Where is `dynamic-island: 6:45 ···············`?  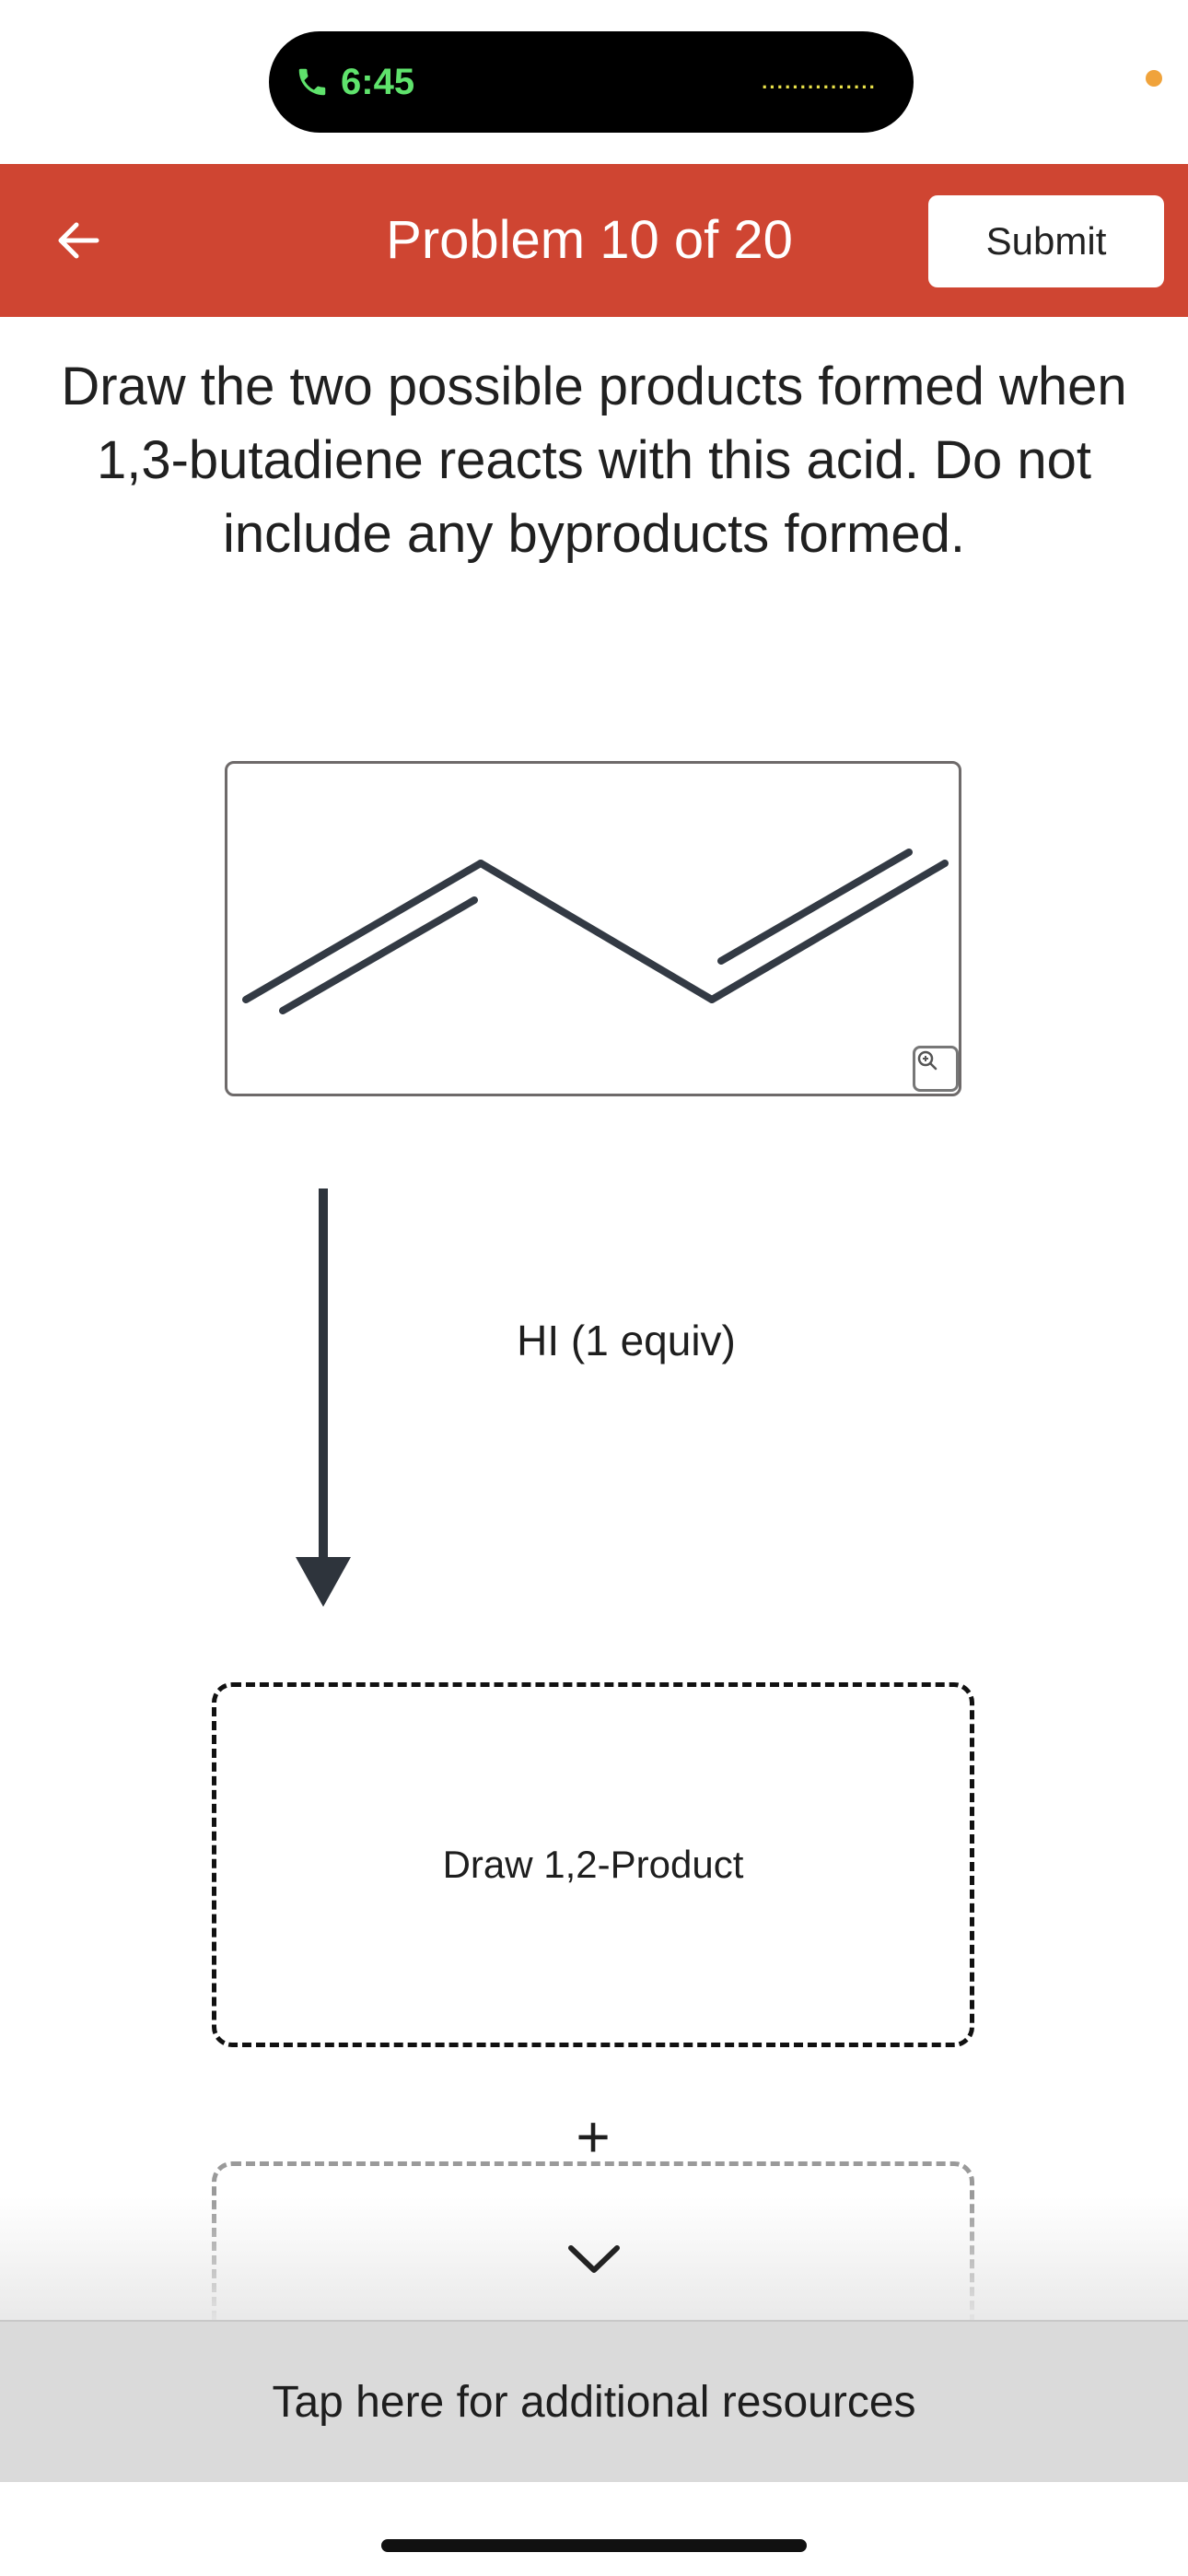
dynamic-island: 6:45 ··············· is located at coordinates (591, 82).